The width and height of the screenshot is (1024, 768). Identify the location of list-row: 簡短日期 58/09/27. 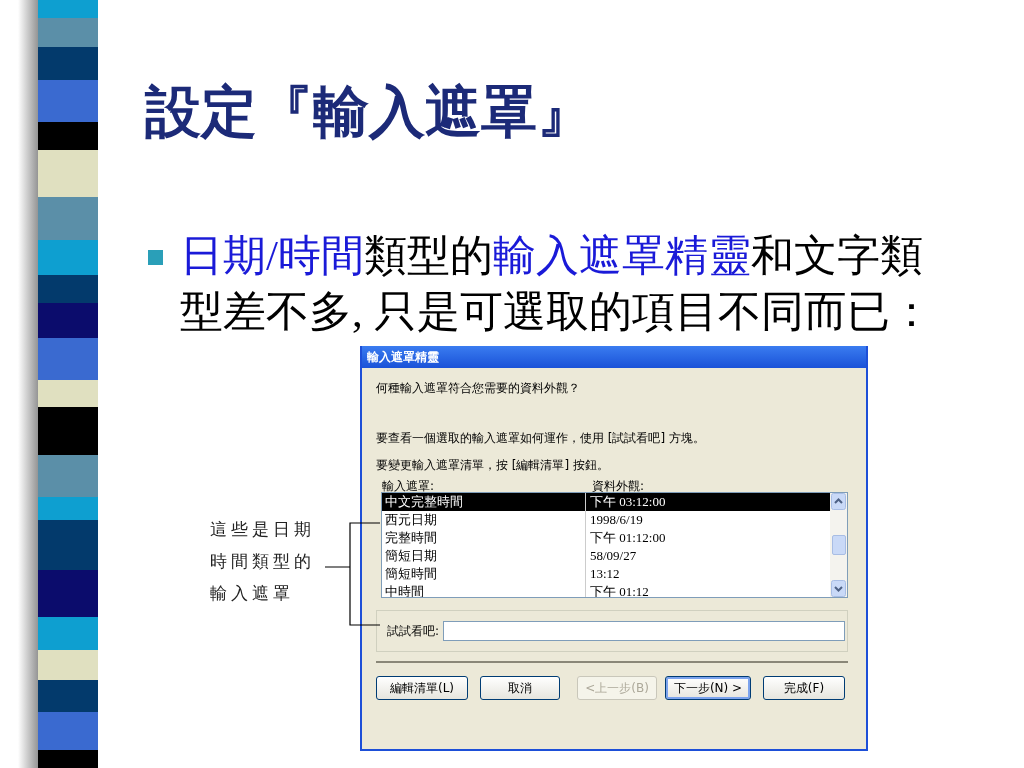
(606, 556).